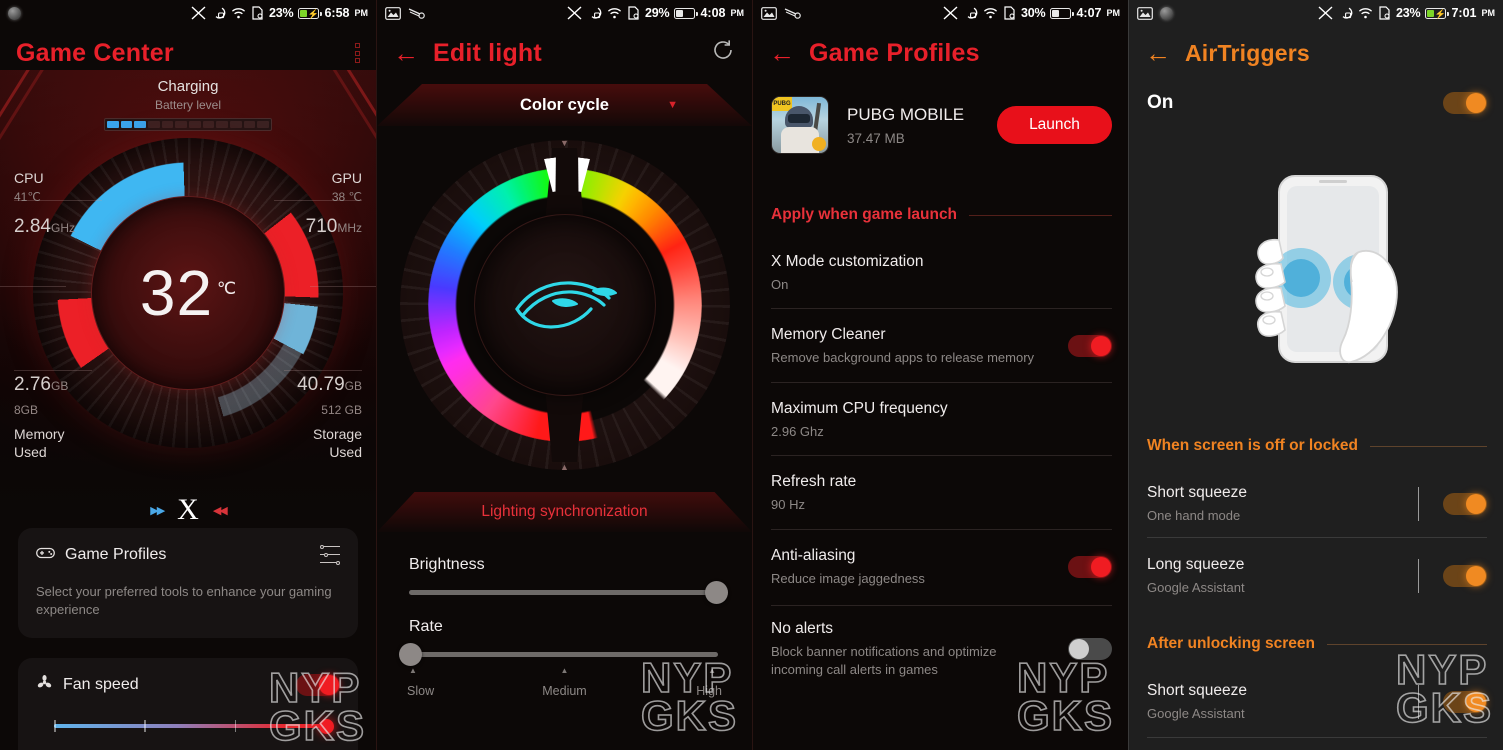 This screenshot has height=750, width=1503. I want to click on row-title: Long squeeze, so click(1196, 564).